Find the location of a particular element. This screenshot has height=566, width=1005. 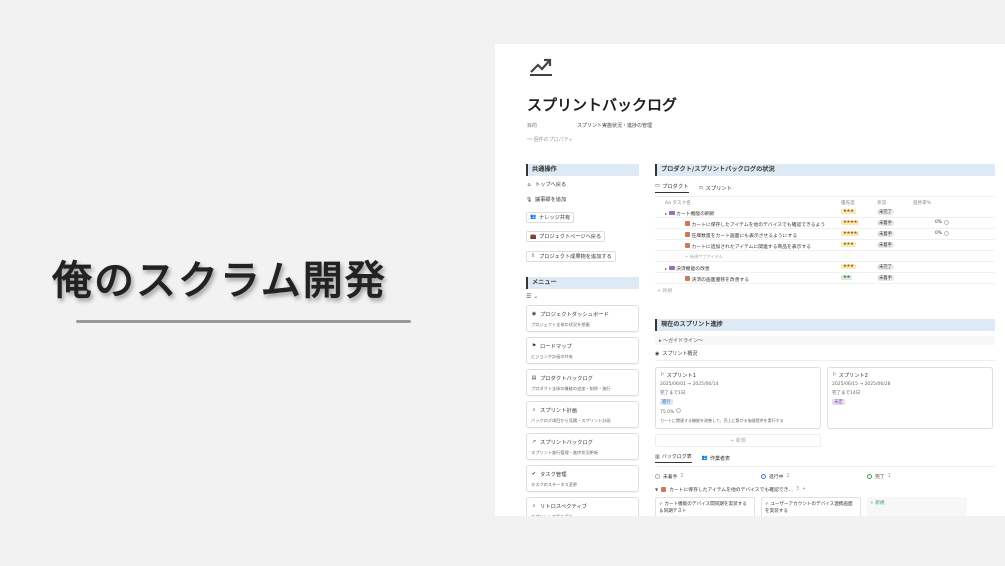

sprint-plan-icon: ⌕ is located at coordinates (534, 409).